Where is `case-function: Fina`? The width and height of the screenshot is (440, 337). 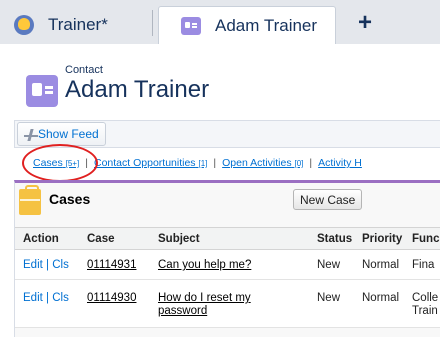 case-function: Fina is located at coordinates (423, 265).